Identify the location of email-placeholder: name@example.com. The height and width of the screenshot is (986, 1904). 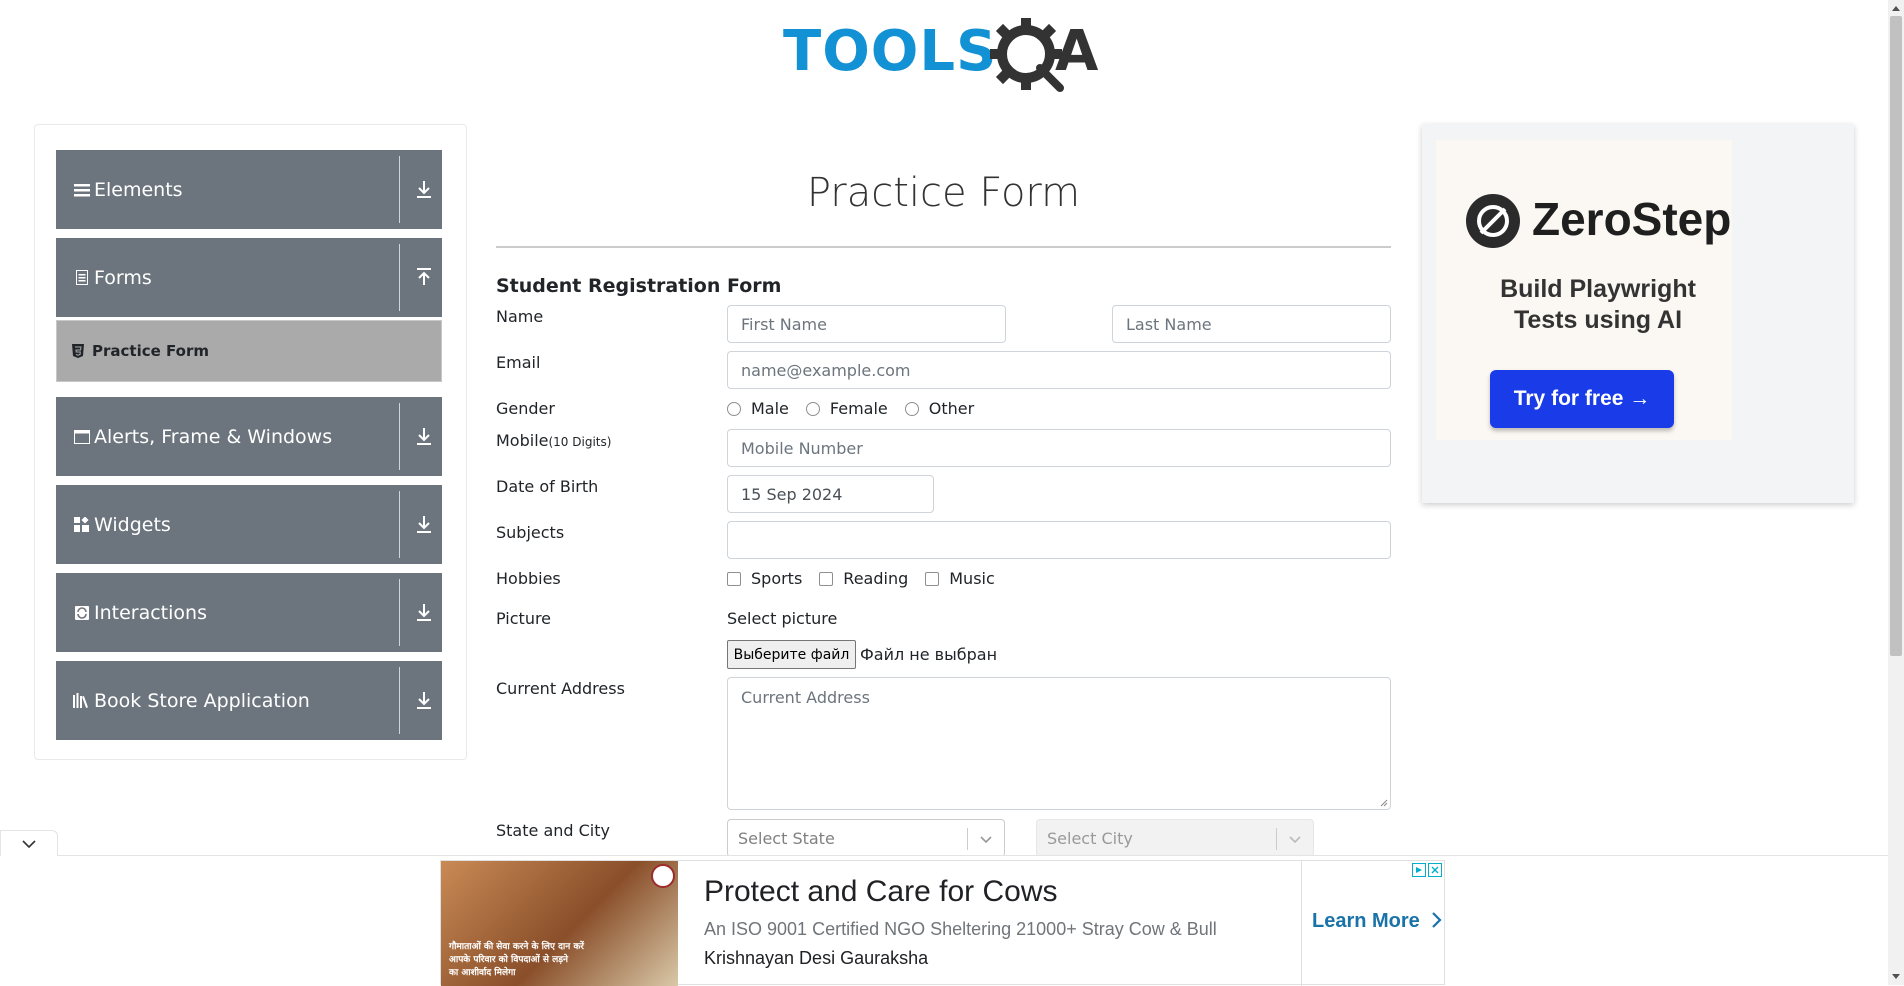
(826, 370).